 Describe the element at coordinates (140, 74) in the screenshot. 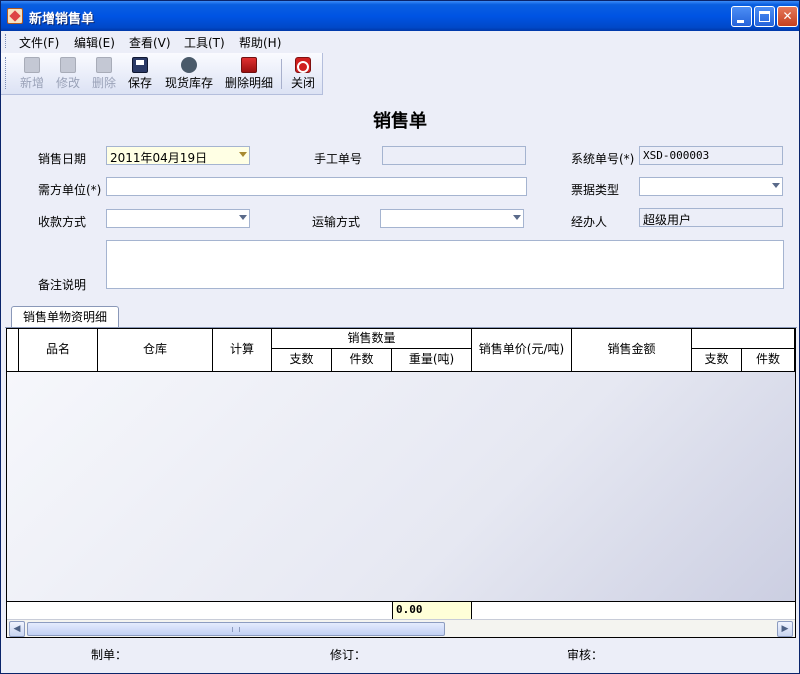

I see `save-button: 保存` at that location.